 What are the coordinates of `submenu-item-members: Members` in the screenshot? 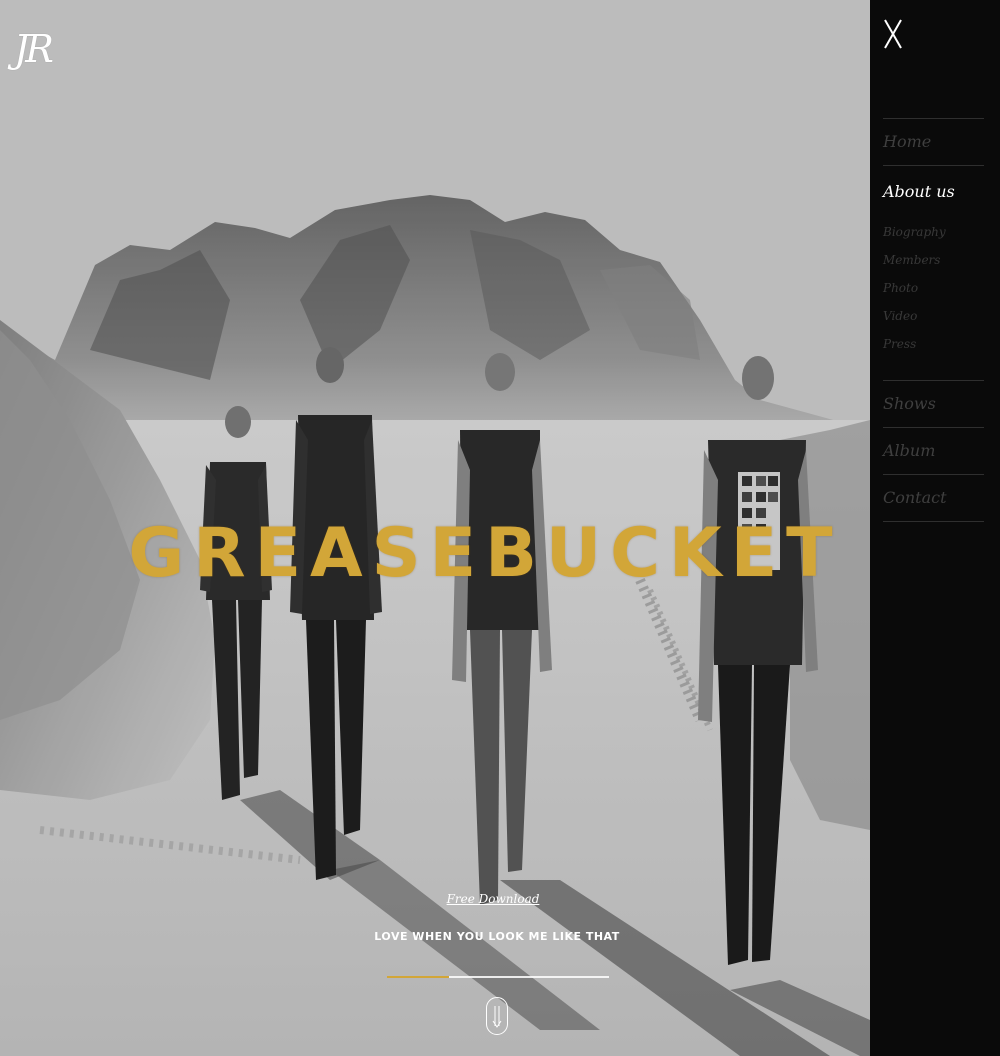 It's located at (933, 260).